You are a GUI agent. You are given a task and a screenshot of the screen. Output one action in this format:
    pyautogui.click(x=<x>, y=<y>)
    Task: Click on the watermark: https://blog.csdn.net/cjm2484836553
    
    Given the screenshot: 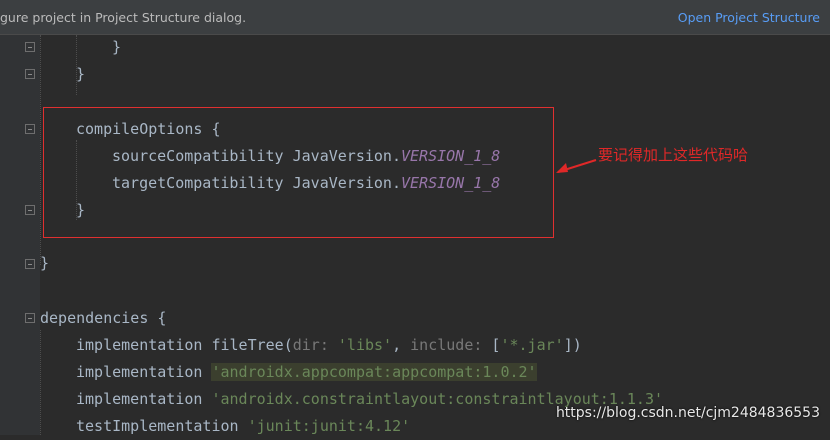 What is the action you would take?
    pyautogui.click(x=687, y=413)
    